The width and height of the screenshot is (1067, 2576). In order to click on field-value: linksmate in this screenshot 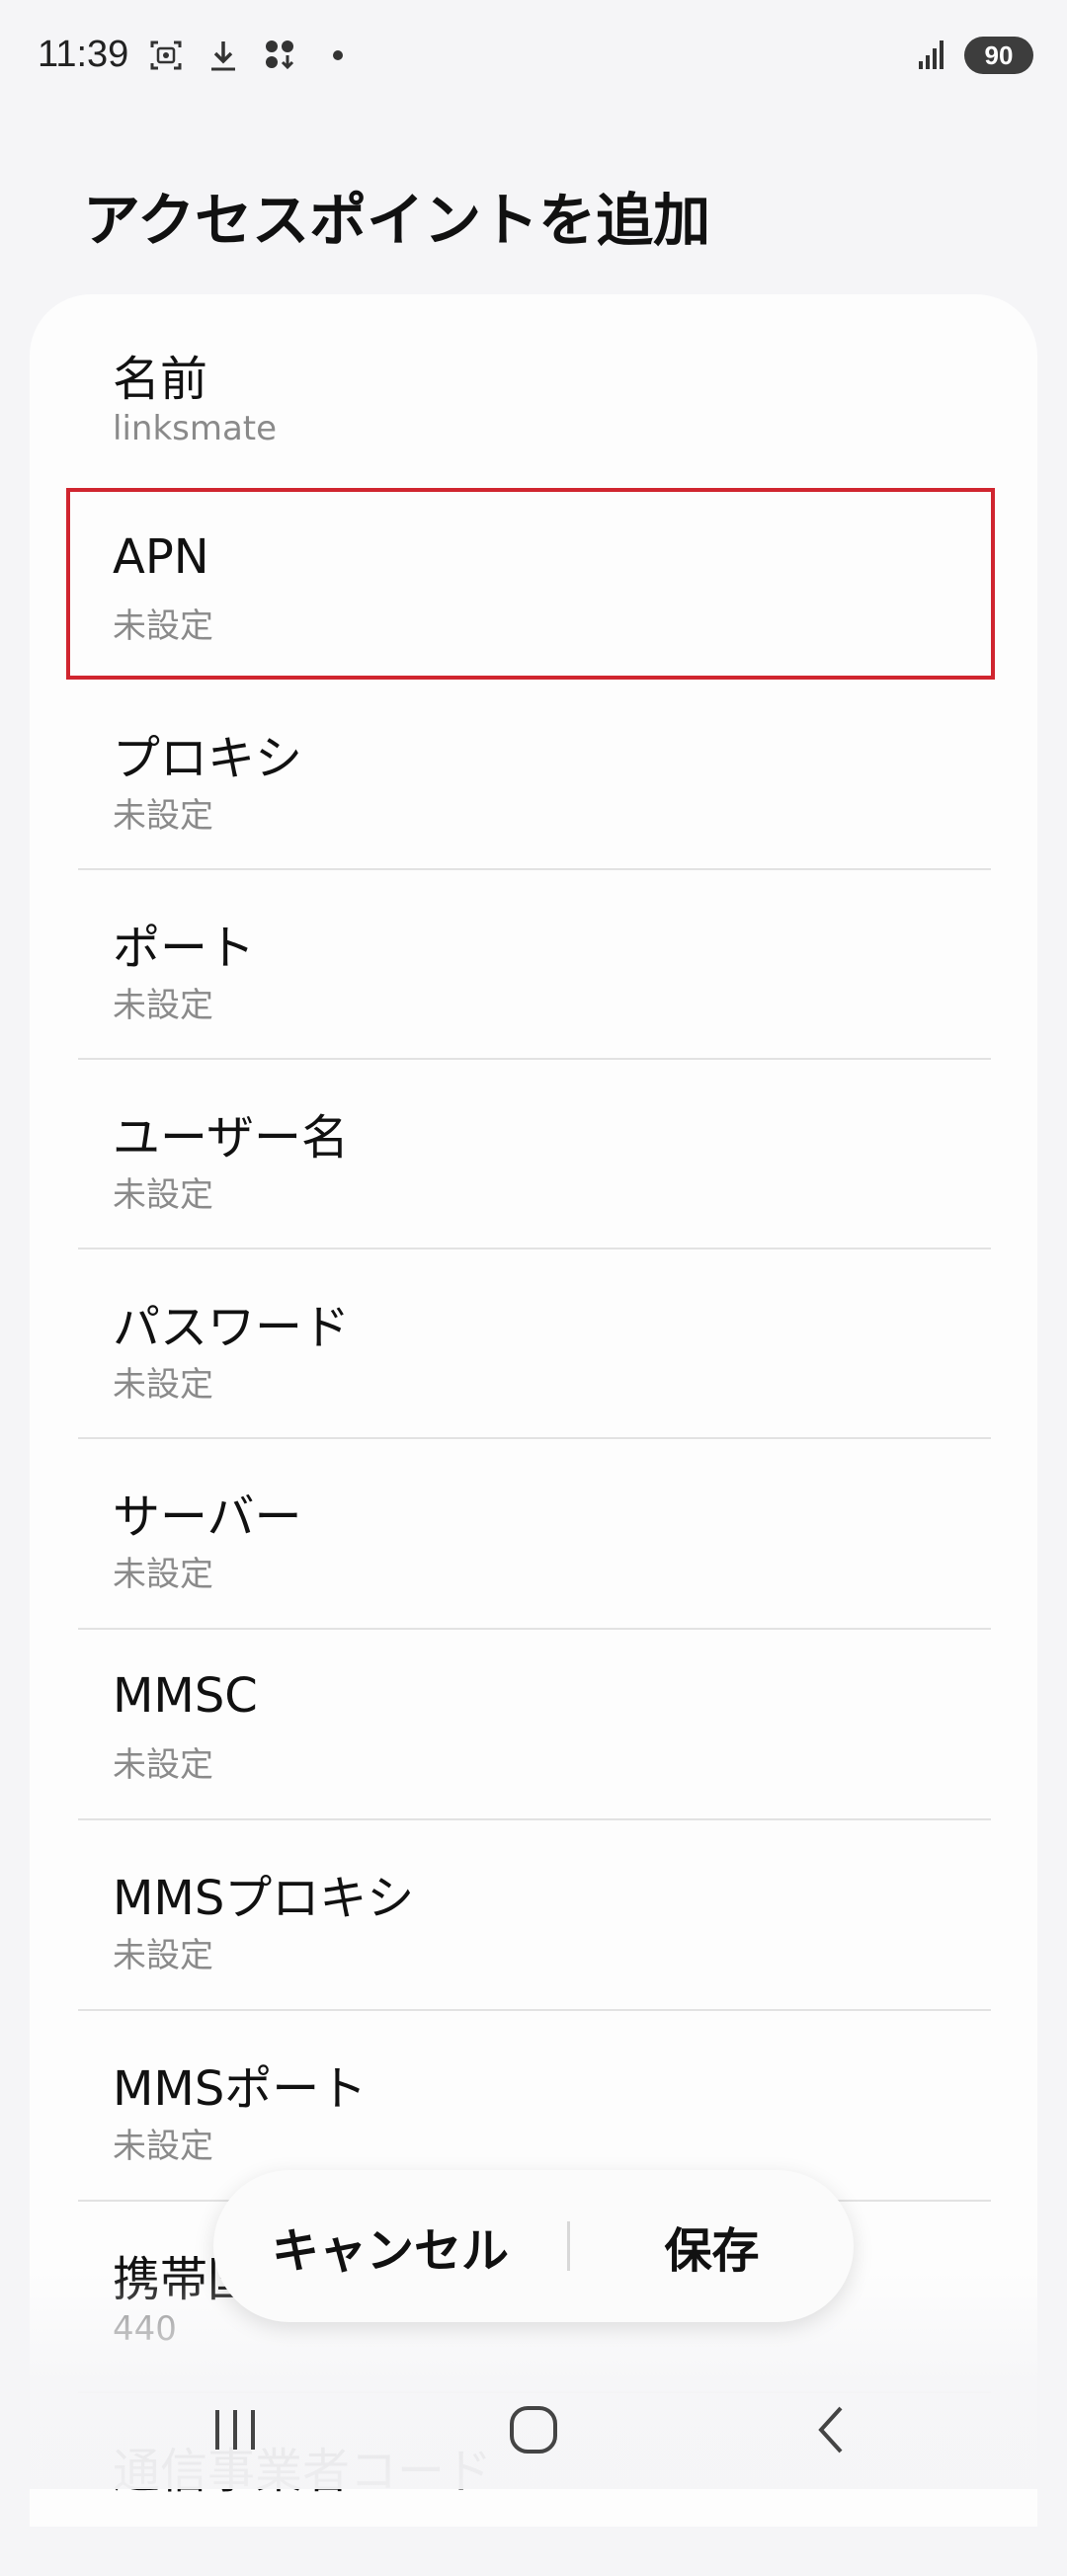, I will do `click(195, 428)`.